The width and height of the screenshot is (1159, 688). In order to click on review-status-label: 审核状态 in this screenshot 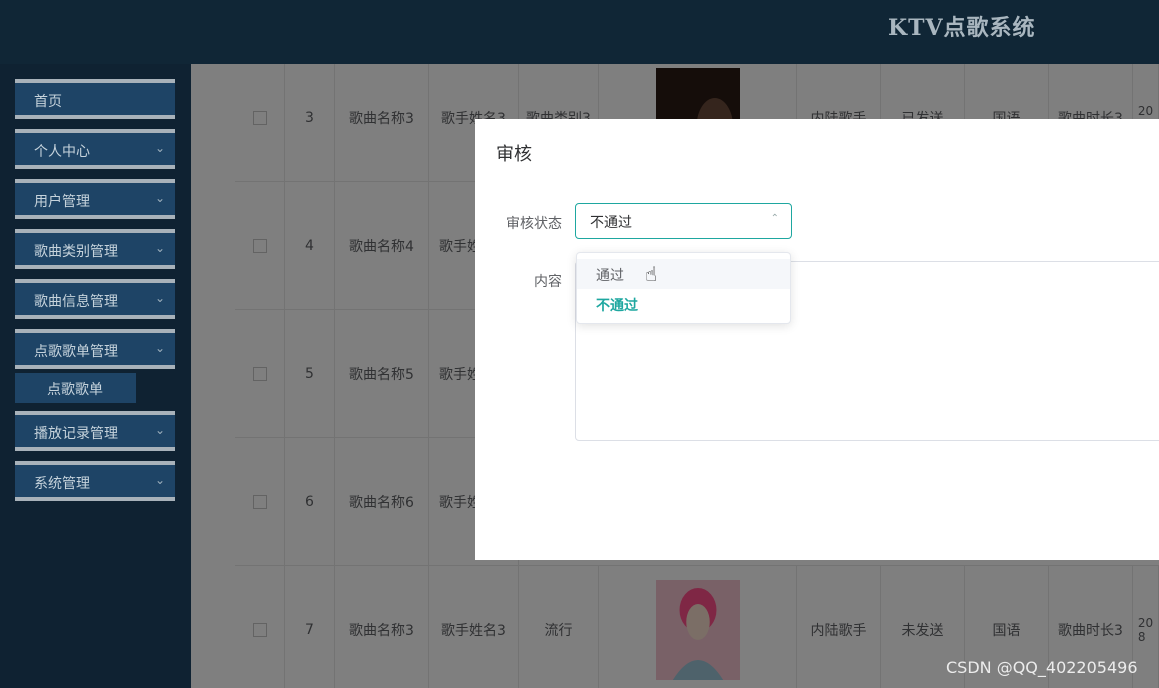, I will do `click(534, 224)`.